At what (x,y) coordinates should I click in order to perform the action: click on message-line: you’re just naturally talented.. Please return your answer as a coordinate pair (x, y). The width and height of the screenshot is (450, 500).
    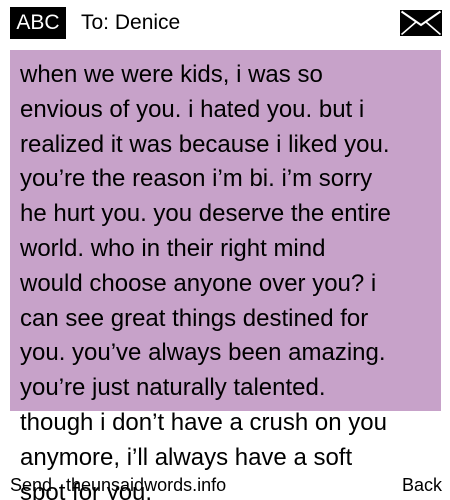
    Looking at the image, I should click on (173, 388).